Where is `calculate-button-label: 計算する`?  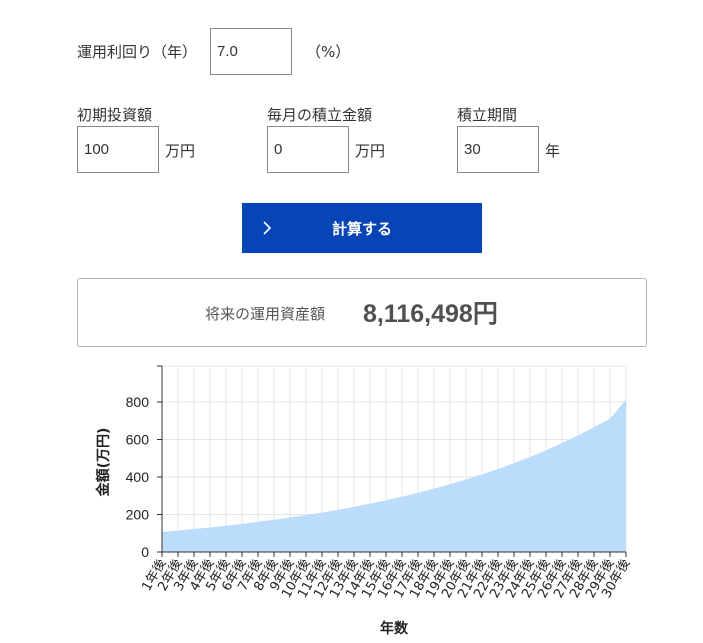
calculate-button-label: 計算する is located at coordinates (361, 228).